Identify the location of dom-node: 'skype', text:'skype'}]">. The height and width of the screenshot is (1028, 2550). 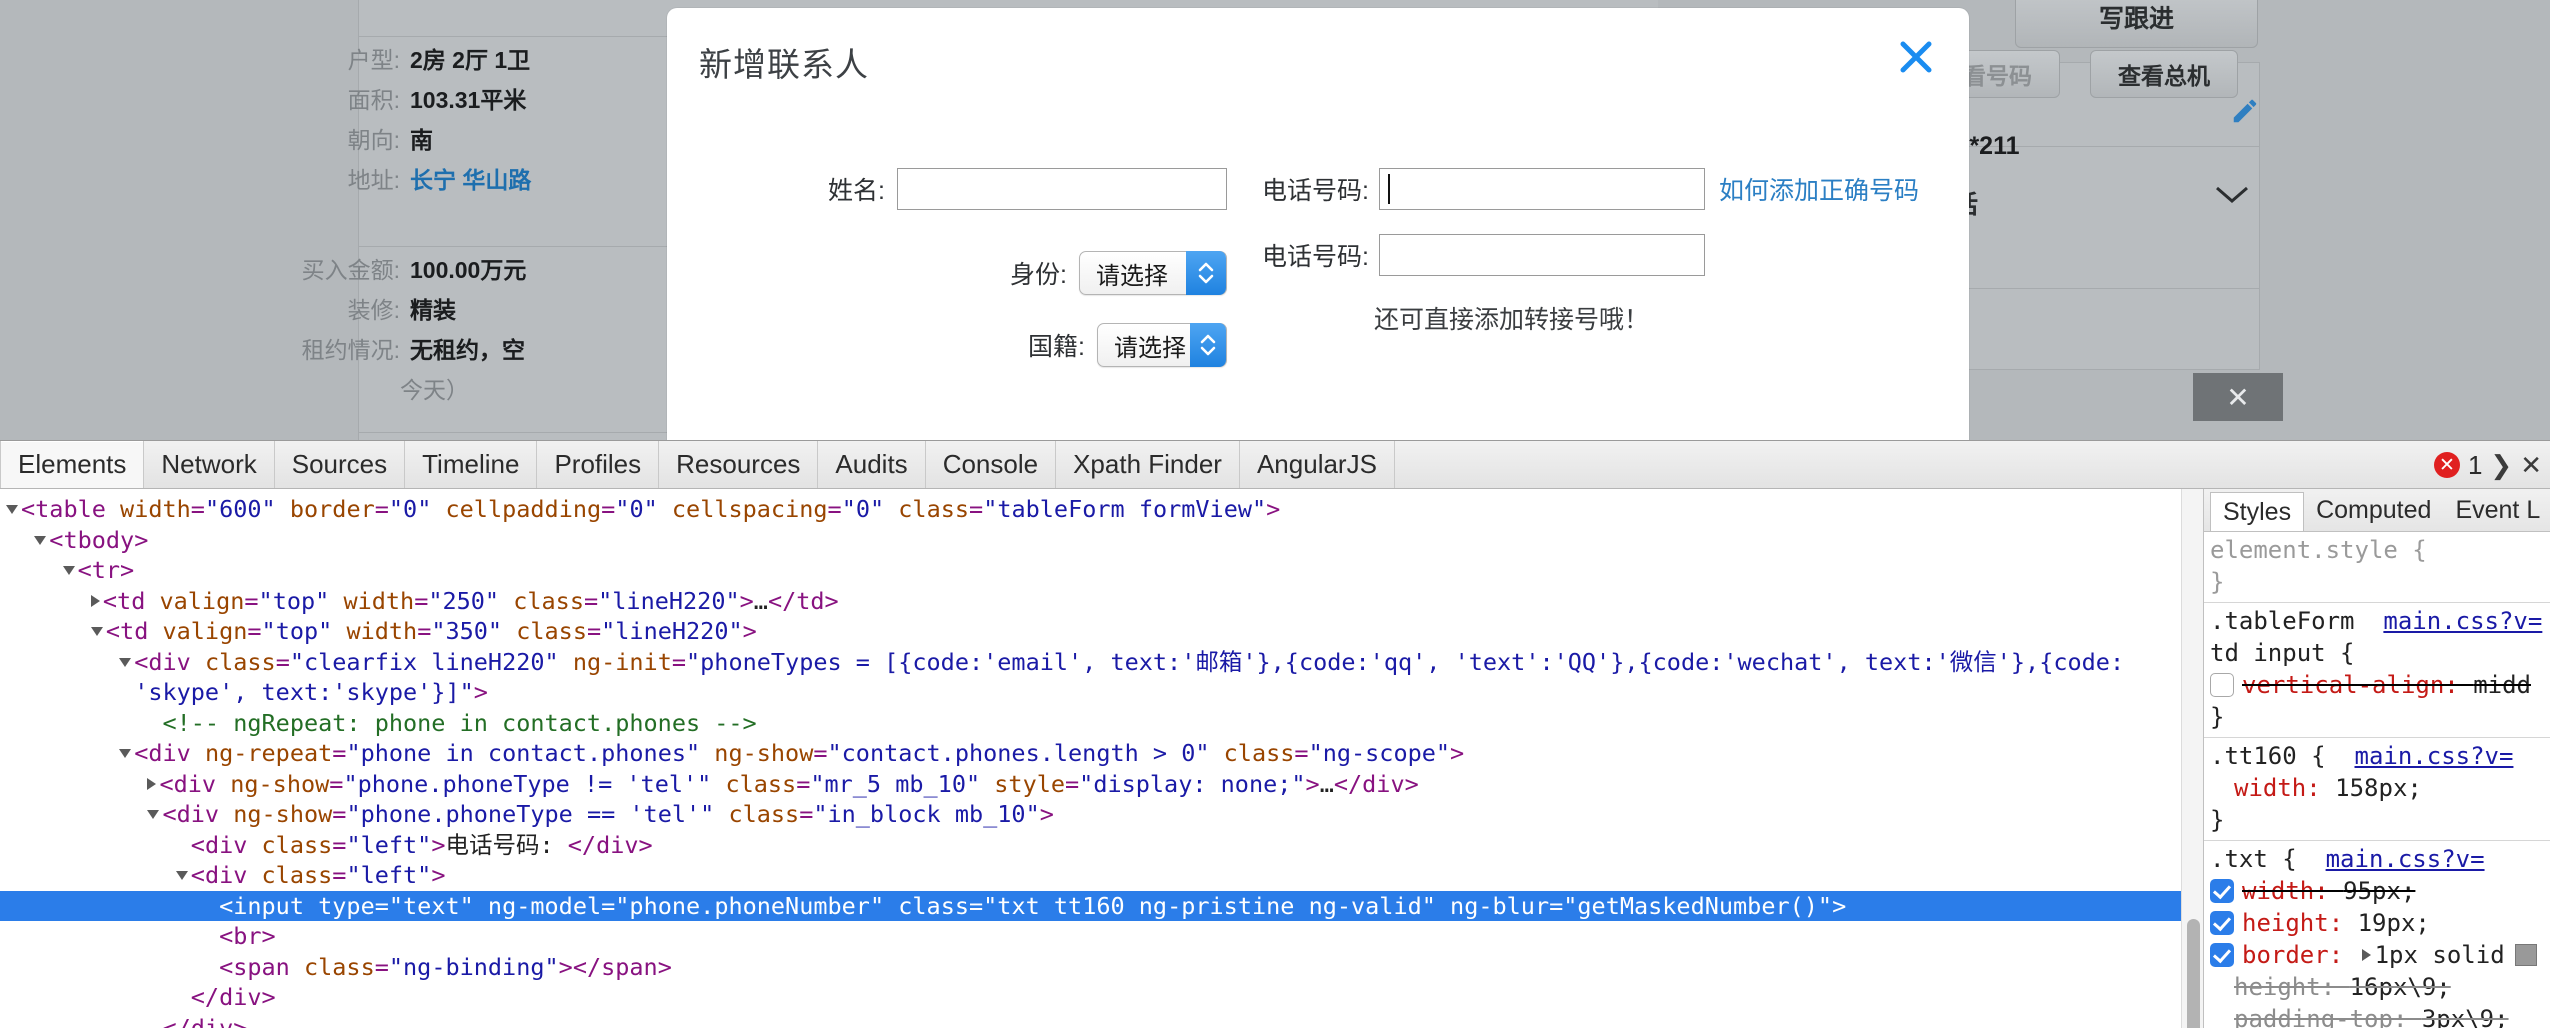
(1101, 692).